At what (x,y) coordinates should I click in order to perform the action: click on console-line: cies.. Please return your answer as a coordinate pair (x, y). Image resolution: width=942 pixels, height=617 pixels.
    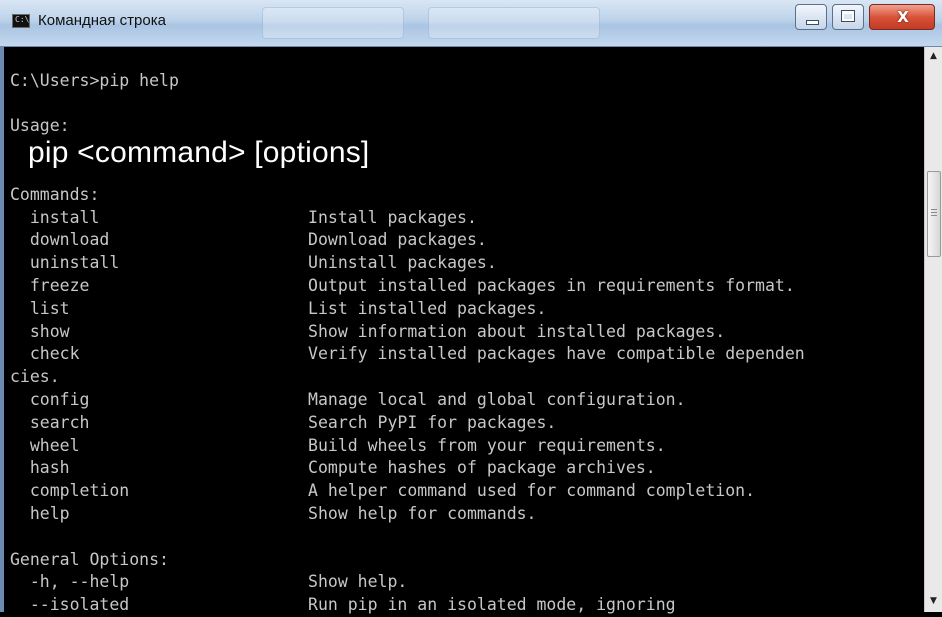
    Looking at the image, I should click on (35, 377).